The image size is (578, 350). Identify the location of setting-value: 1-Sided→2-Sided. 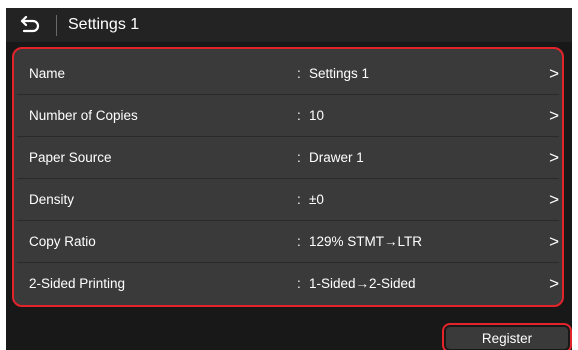
(362, 283).